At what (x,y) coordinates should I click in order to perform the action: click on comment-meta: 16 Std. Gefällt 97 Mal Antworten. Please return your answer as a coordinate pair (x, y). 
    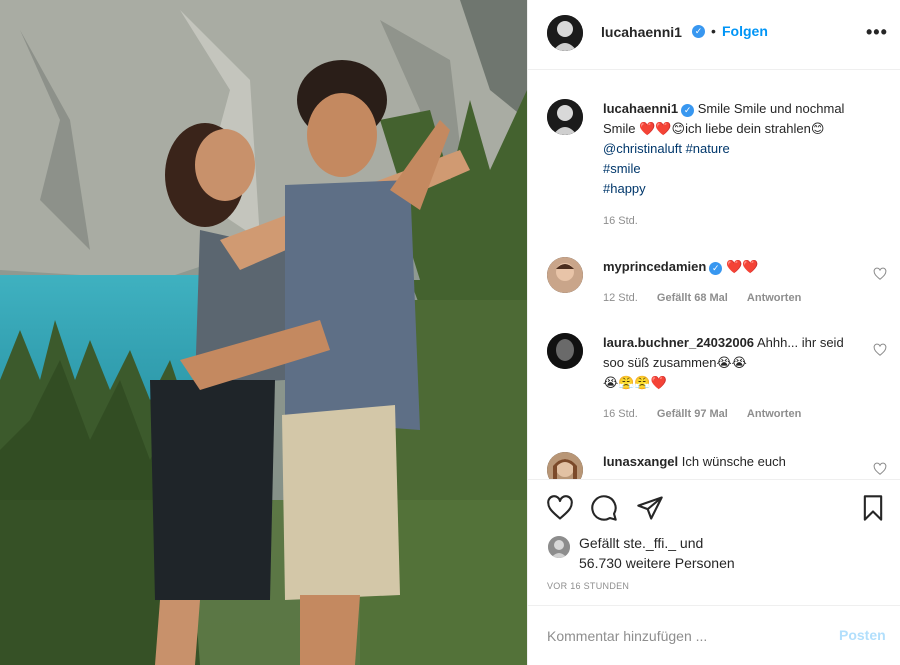
    Looking at the image, I should click on (710, 414).